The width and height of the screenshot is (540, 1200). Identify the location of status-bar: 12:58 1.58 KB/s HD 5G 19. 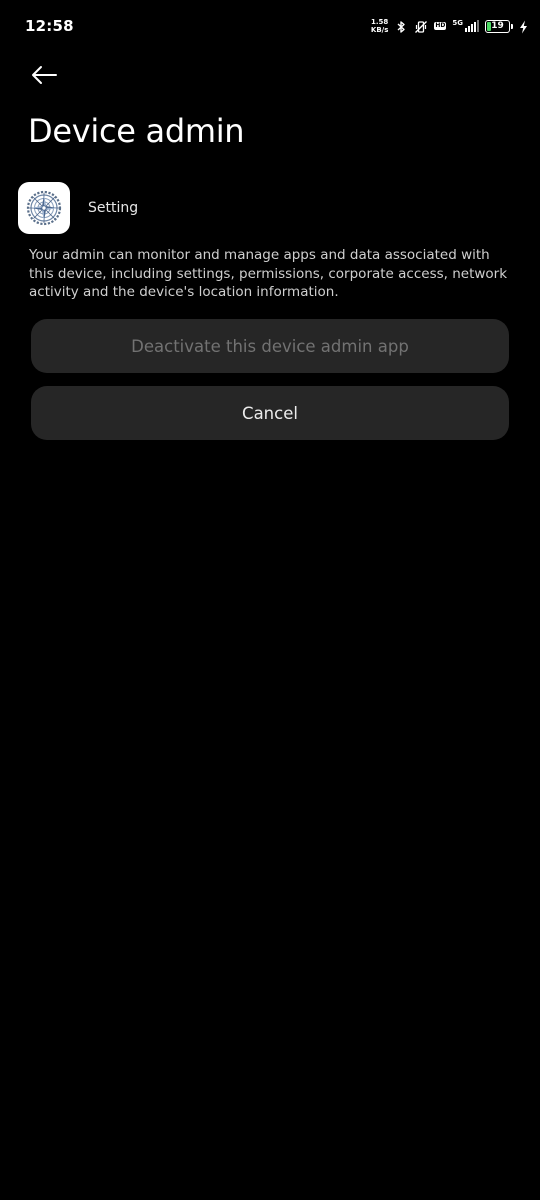
(270, 26).